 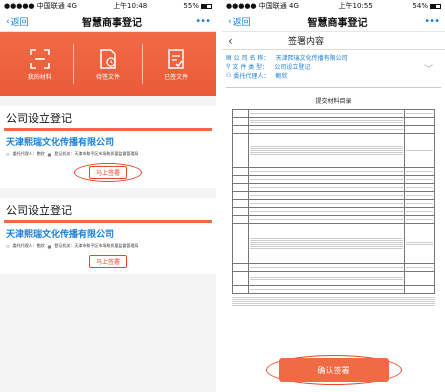 What do you see at coordinates (191, 6) in the screenshot?
I see `battery-percent: 55%` at bounding box center [191, 6].